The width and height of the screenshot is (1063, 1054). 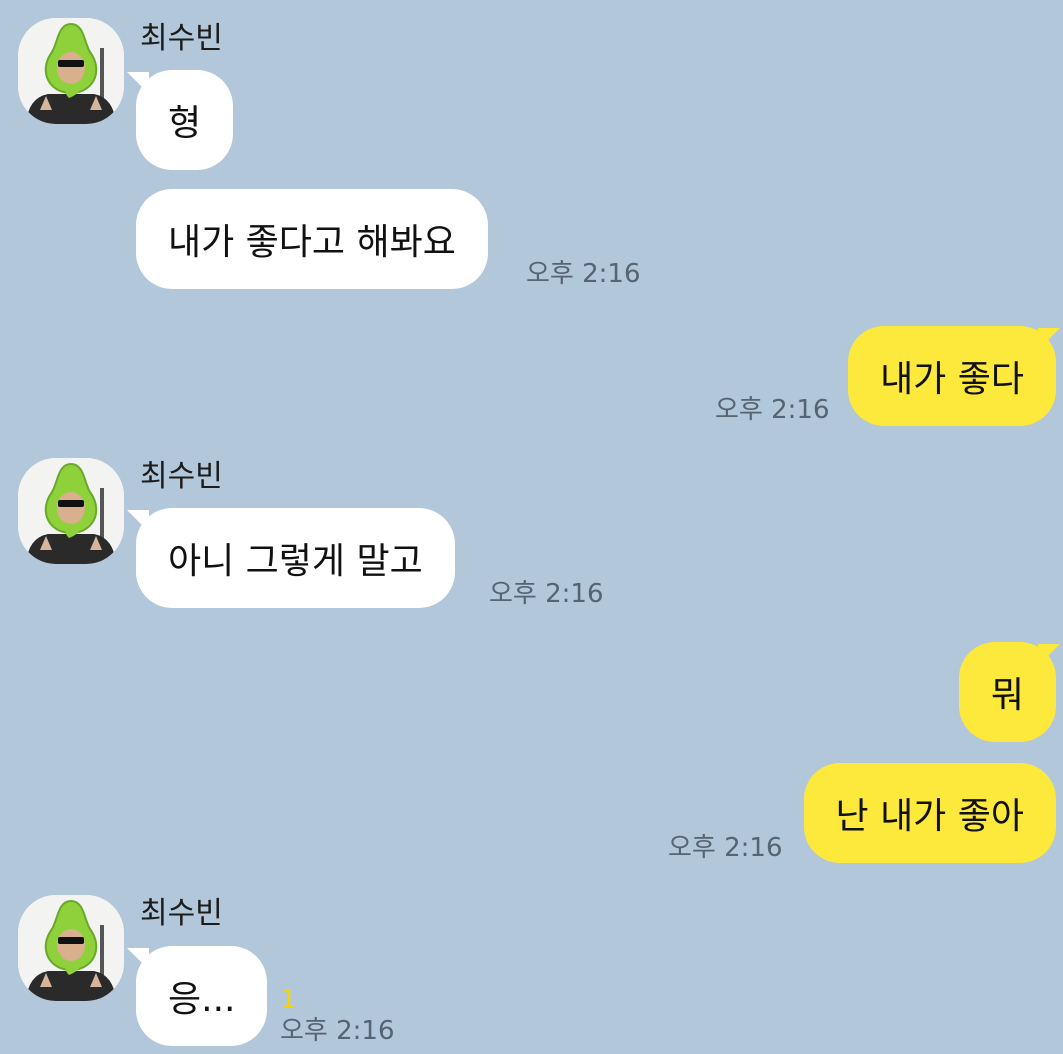 I want to click on message-bubble-outgoing: 난 내가 좋아, so click(x=929, y=813).